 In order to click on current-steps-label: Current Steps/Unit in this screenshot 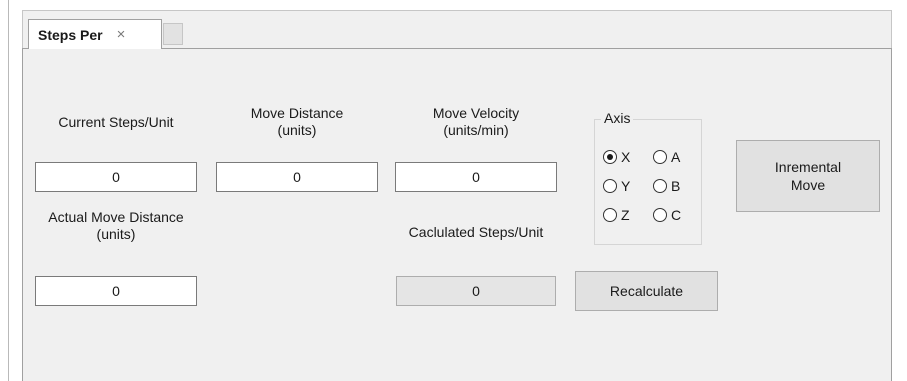, I will do `click(116, 122)`.